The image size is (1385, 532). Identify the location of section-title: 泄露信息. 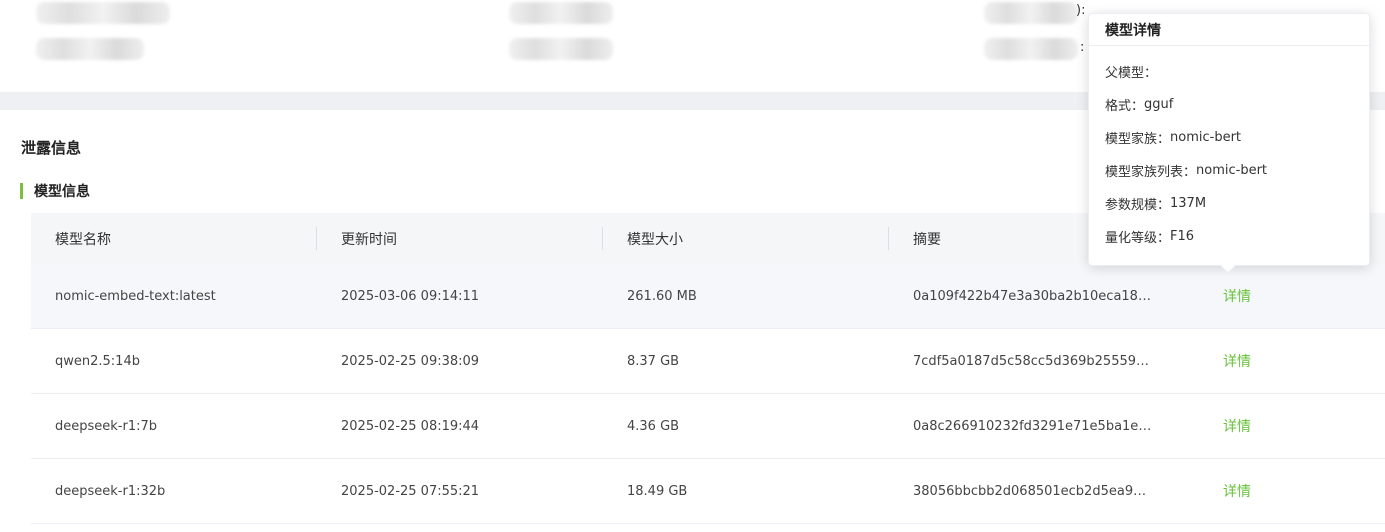
(51, 148).